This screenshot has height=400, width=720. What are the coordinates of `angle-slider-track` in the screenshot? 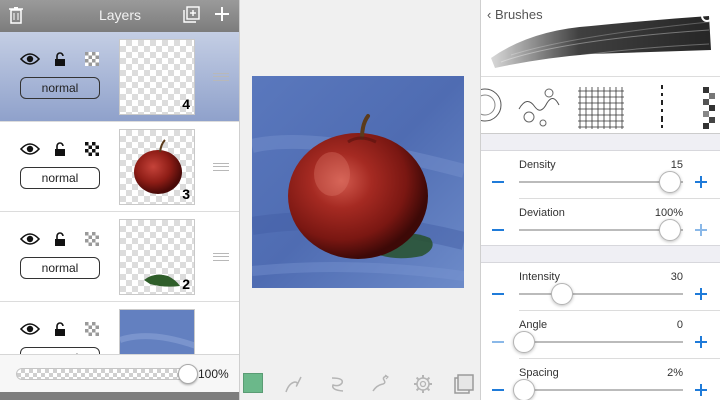 It's located at (601, 342).